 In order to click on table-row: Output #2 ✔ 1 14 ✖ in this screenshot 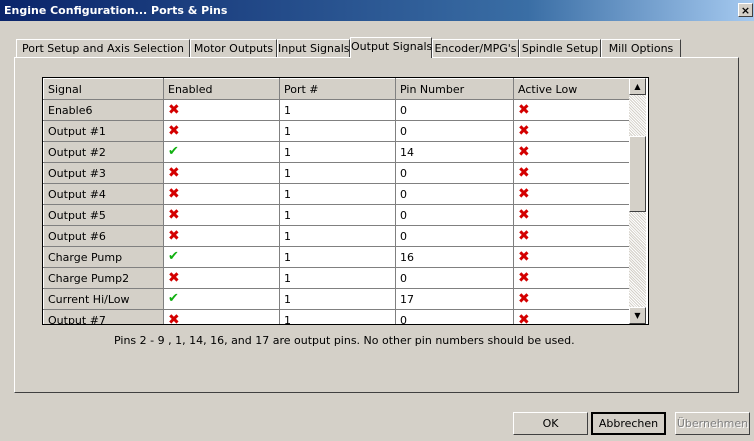, I will do `click(336, 152)`.